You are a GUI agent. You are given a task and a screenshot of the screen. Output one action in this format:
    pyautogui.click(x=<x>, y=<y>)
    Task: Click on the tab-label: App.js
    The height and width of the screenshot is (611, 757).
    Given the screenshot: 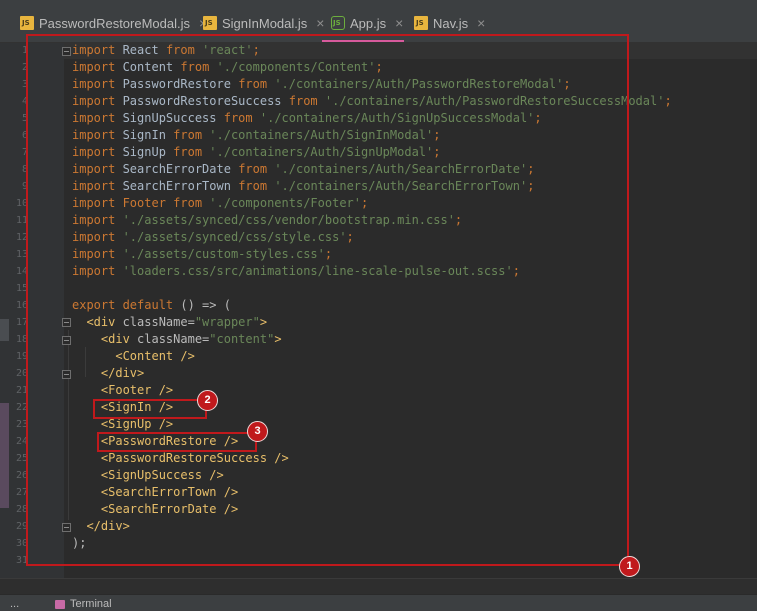 What is the action you would take?
    pyautogui.click(x=368, y=23)
    